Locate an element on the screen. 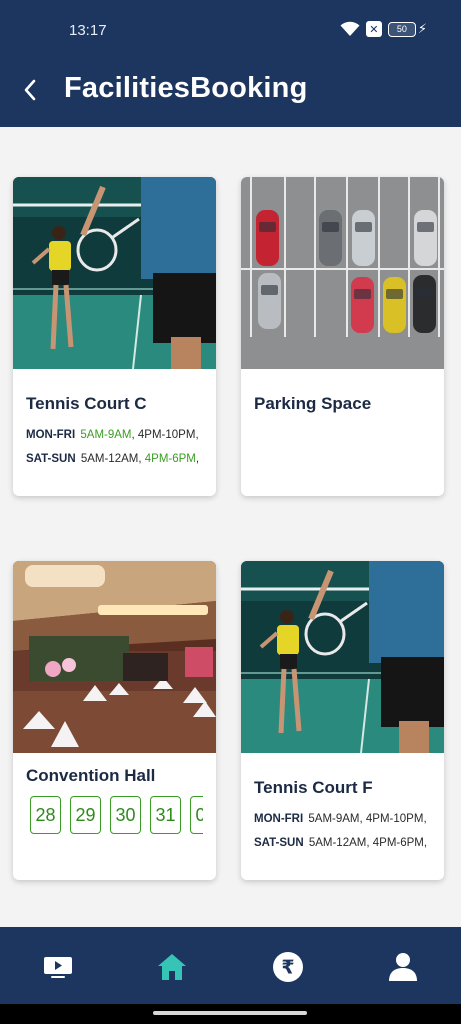  date-chip: 30 is located at coordinates (125, 815).